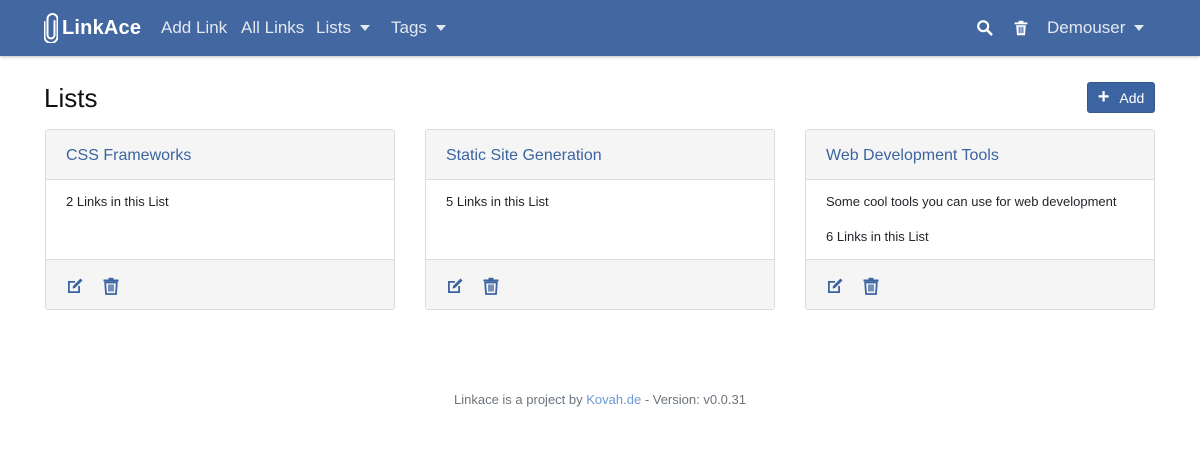  What do you see at coordinates (71, 98) in the screenshot?
I see `page-title: Lists` at bounding box center [71, 98].